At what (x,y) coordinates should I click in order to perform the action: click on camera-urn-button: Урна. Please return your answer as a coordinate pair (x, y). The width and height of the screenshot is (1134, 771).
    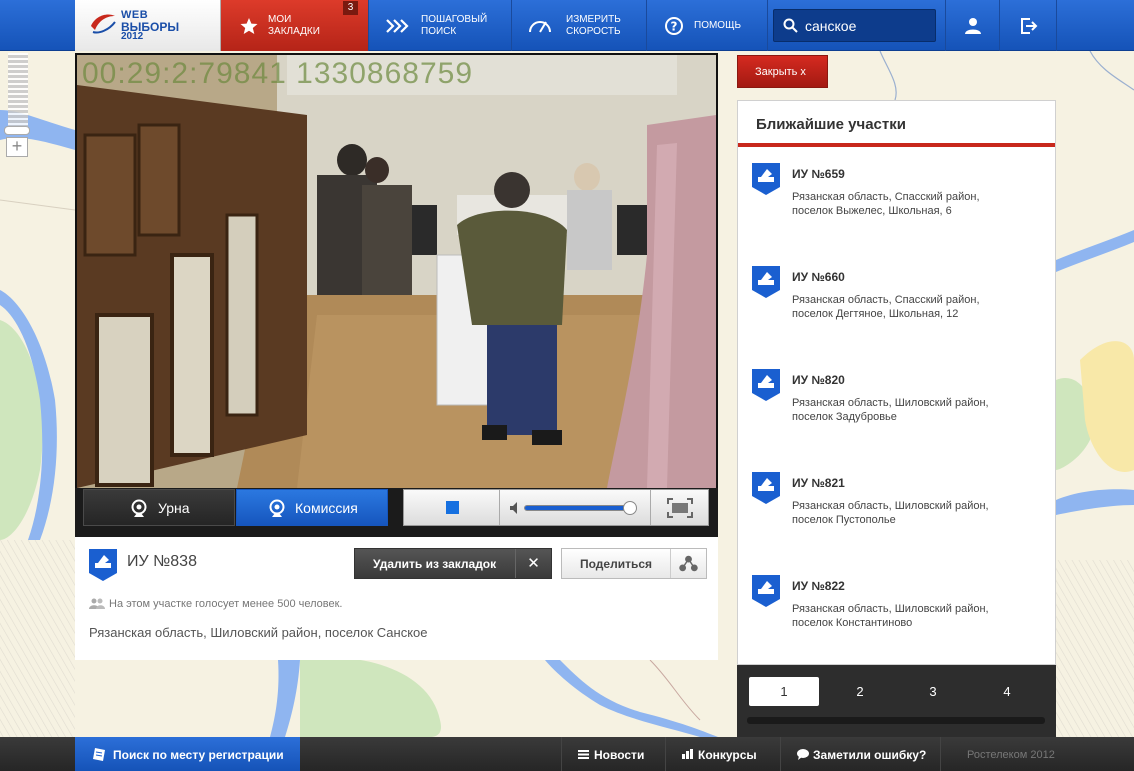
    Looking at the image, I should click on (159, 507).